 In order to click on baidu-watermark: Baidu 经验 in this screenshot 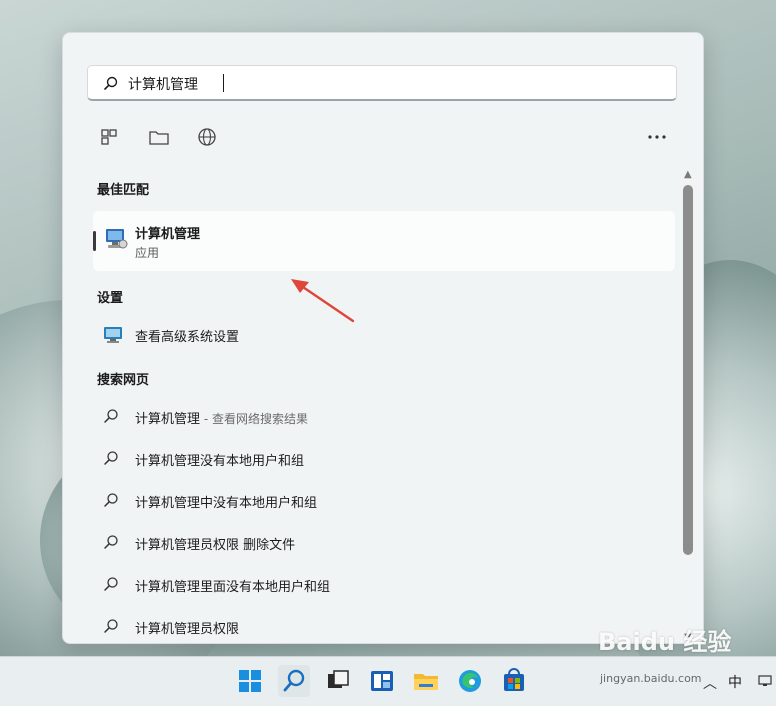, I will do `click(665, 642)`.